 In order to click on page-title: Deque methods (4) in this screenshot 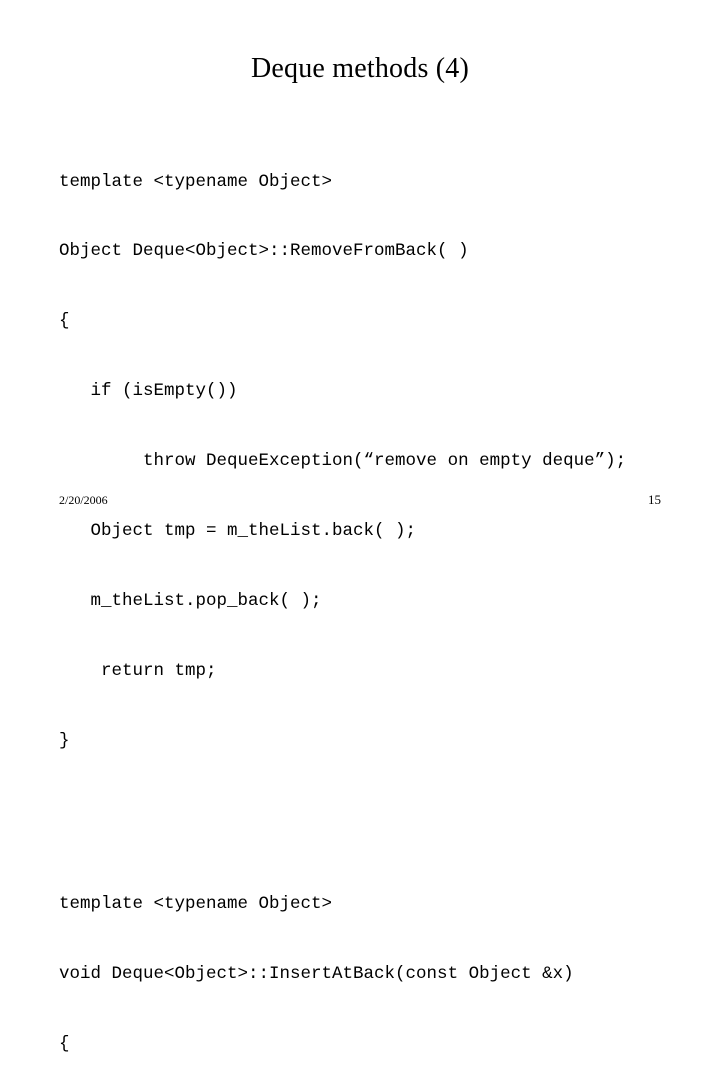, I will do `click(359, 68)`.